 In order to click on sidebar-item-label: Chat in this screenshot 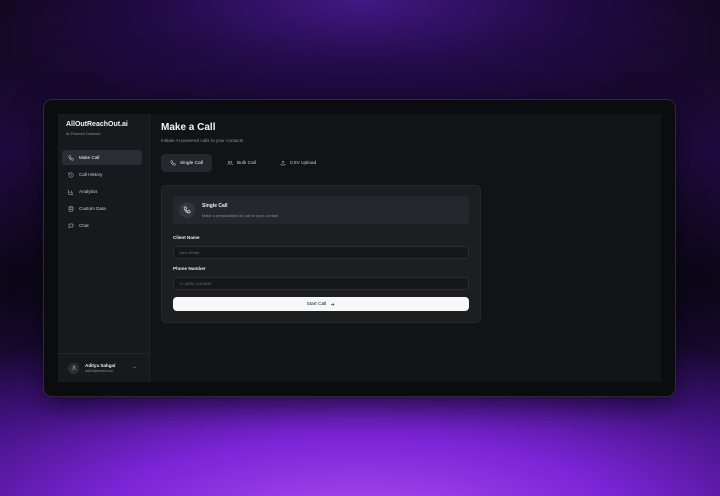, I will do `click(84, 225)`.